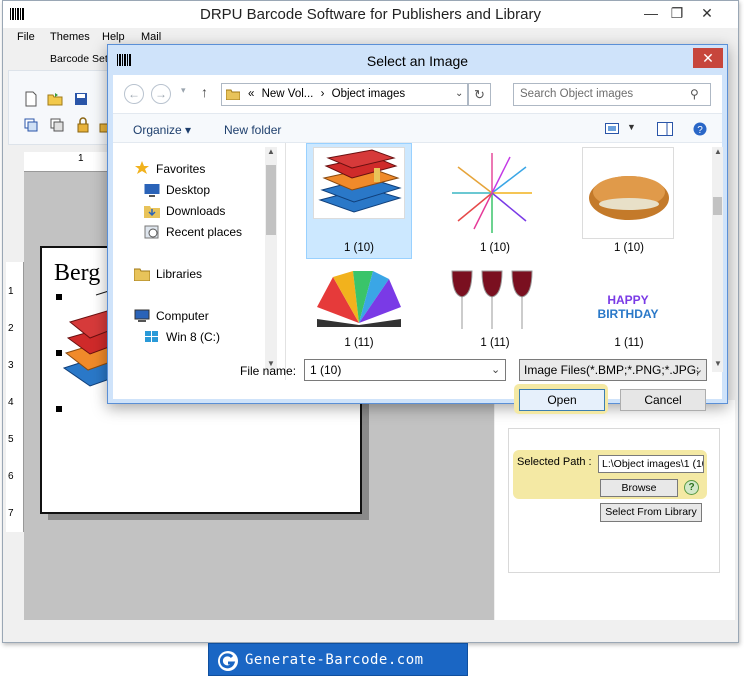 This screenshot has width=744, height=676. Describe the element at coordinates (612, 128) in the screenshot. I see `view-options-icon` at that location.